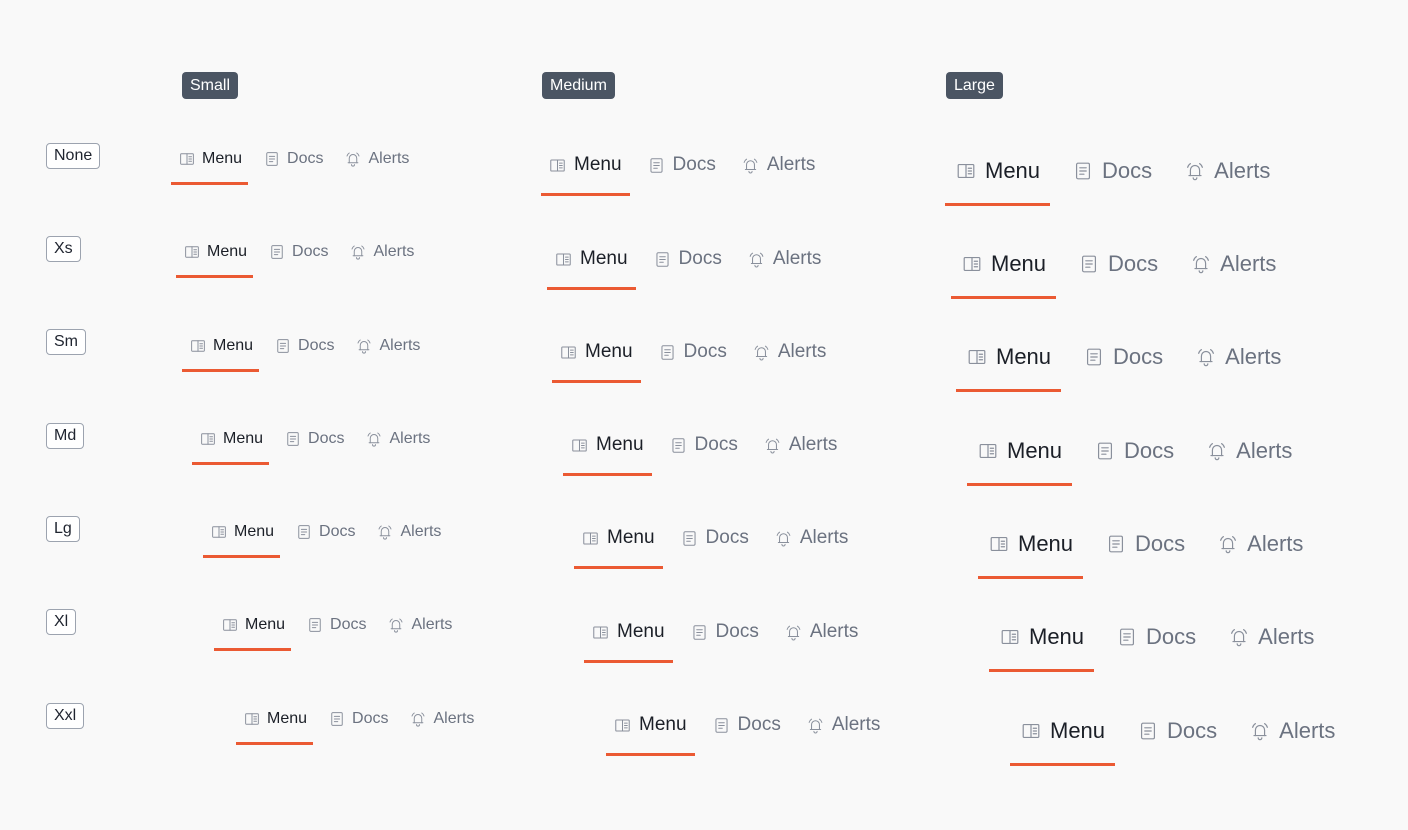  What do you see at coordinates (974, 85) in the screenshot?
I see `column-header-large: Large` at bounding box center [974, 85].